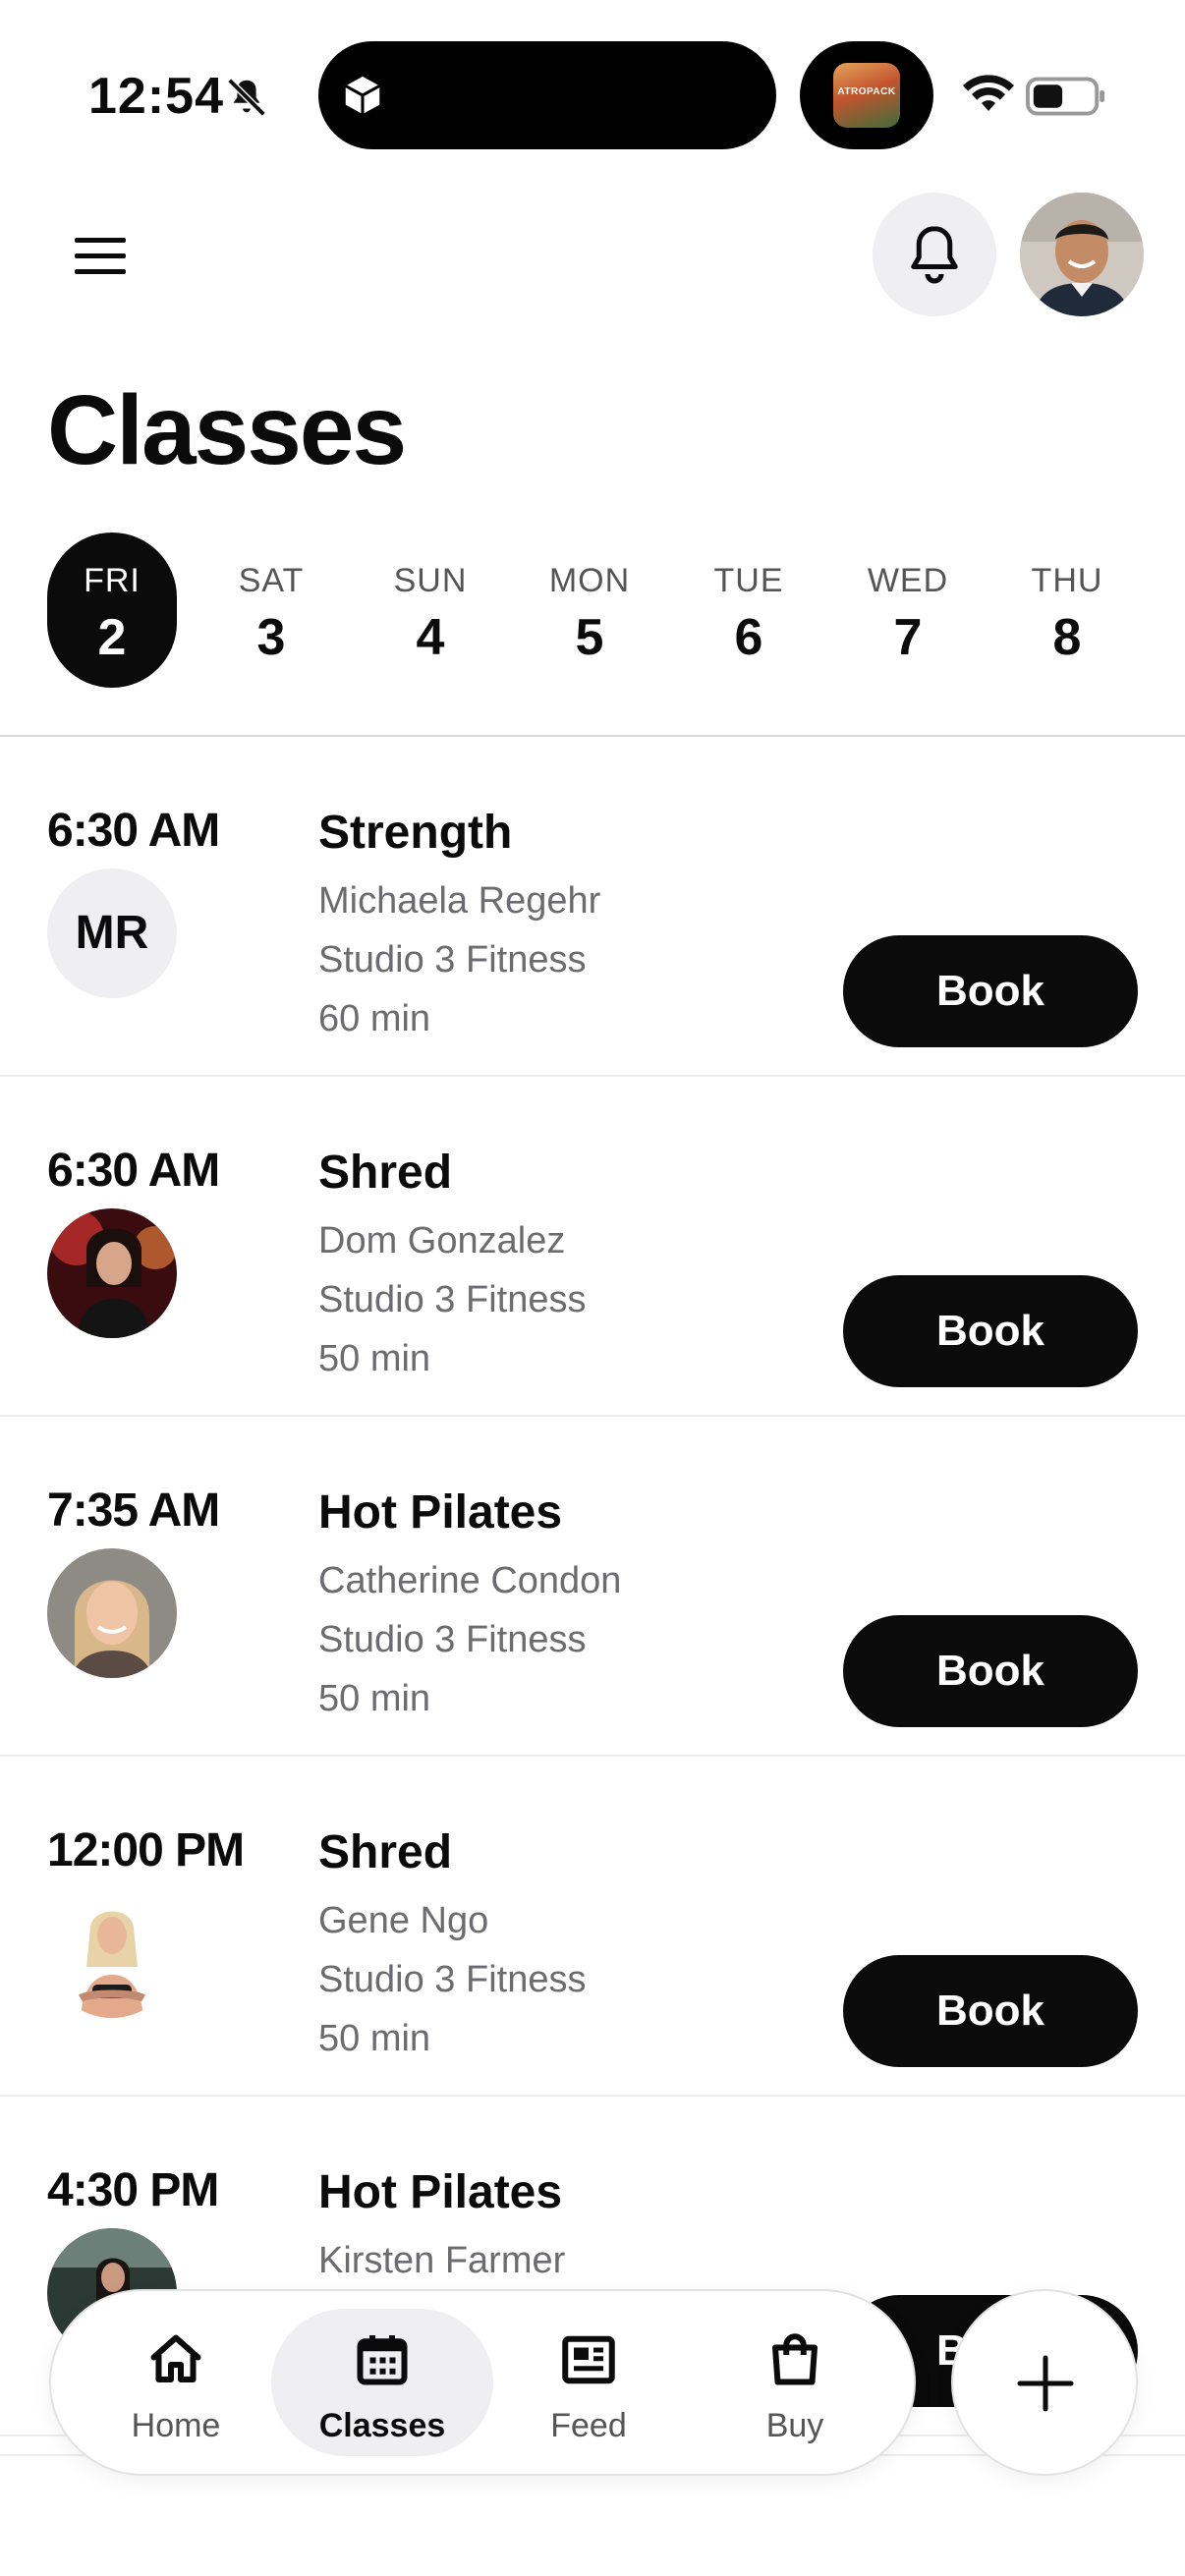  I want to click on instructor-avatar: MR, so click(112, 933).